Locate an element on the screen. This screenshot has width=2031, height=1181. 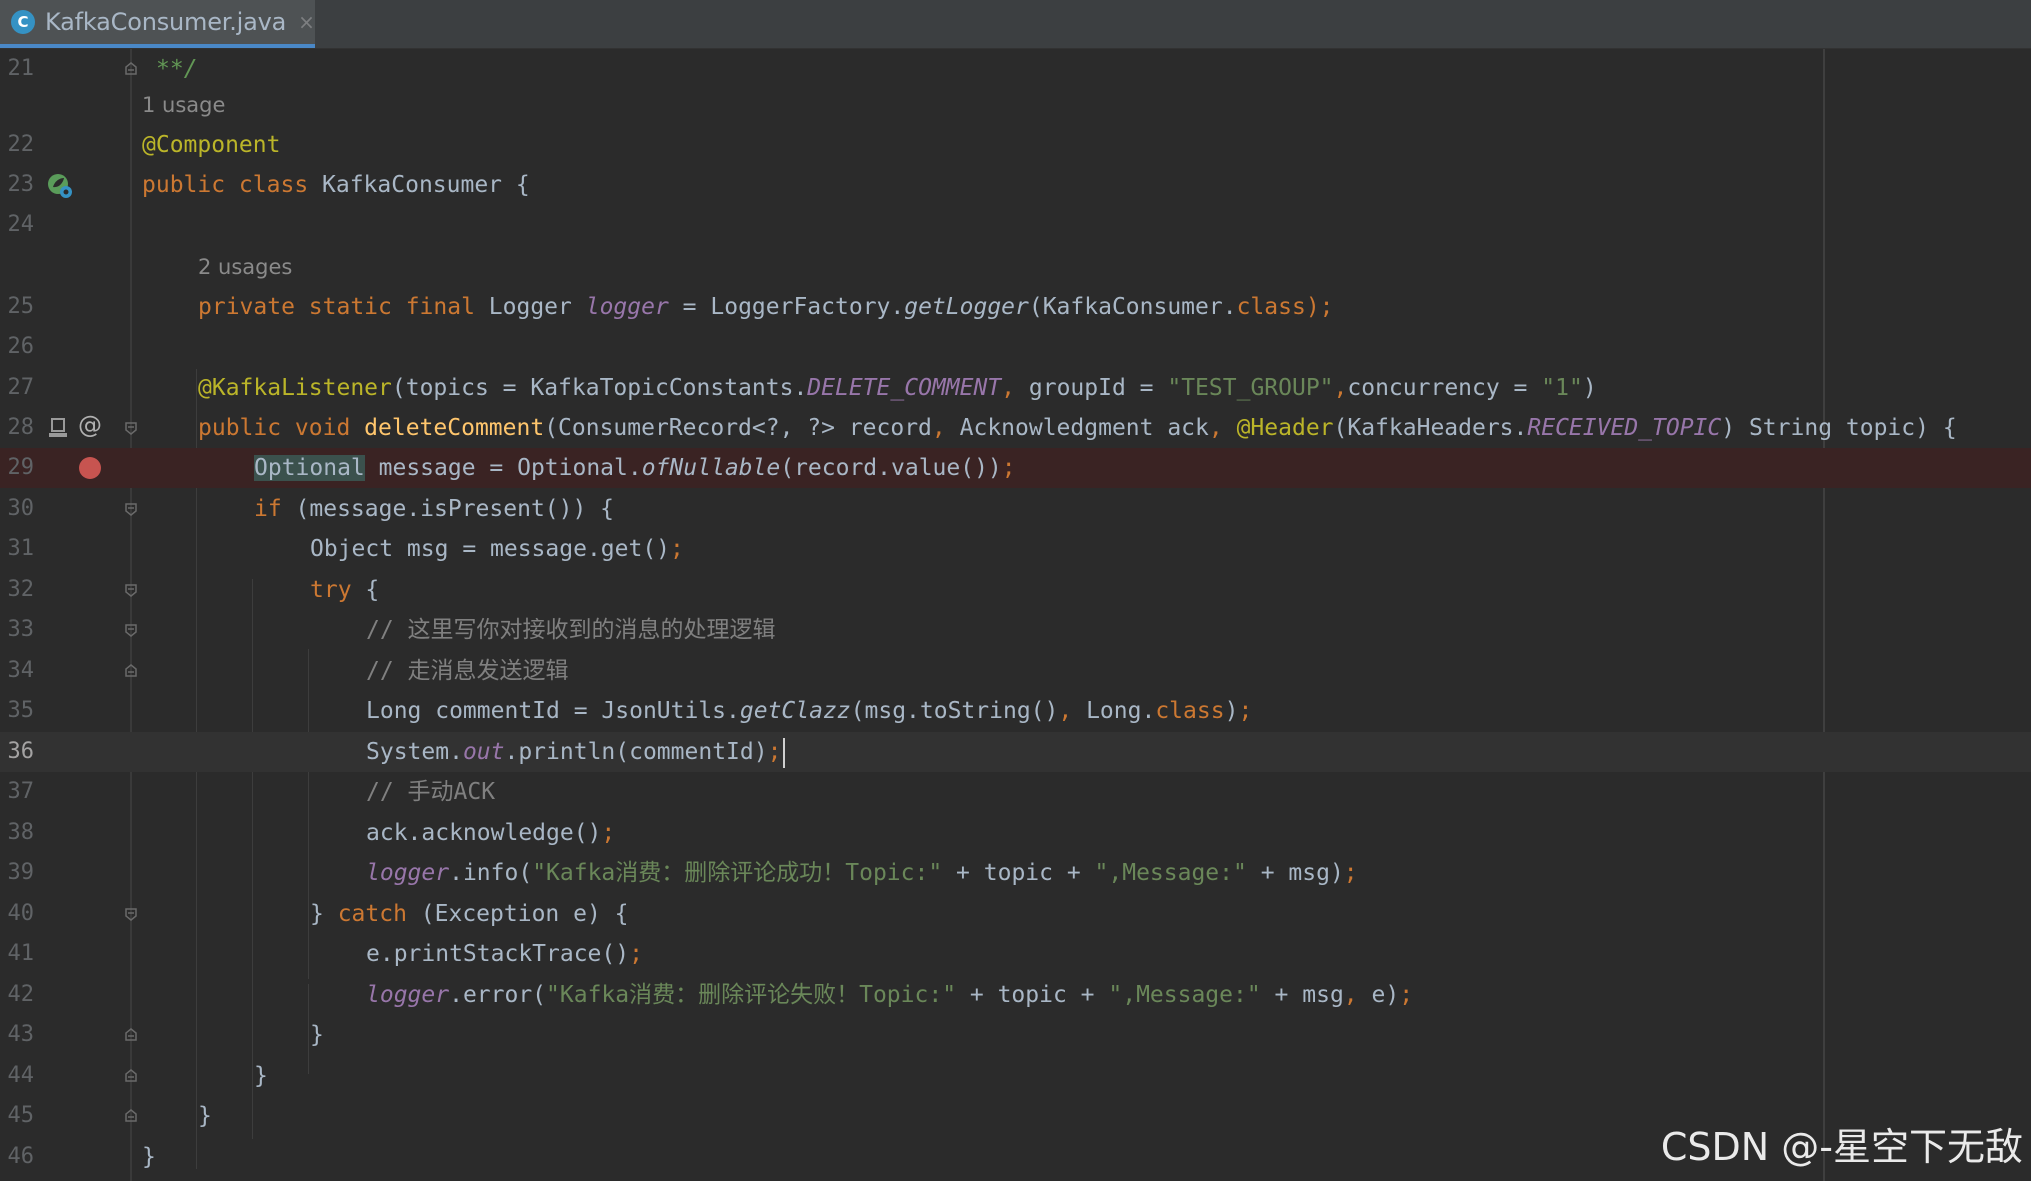
line-number: 27 is located at coordinates (21, 387).